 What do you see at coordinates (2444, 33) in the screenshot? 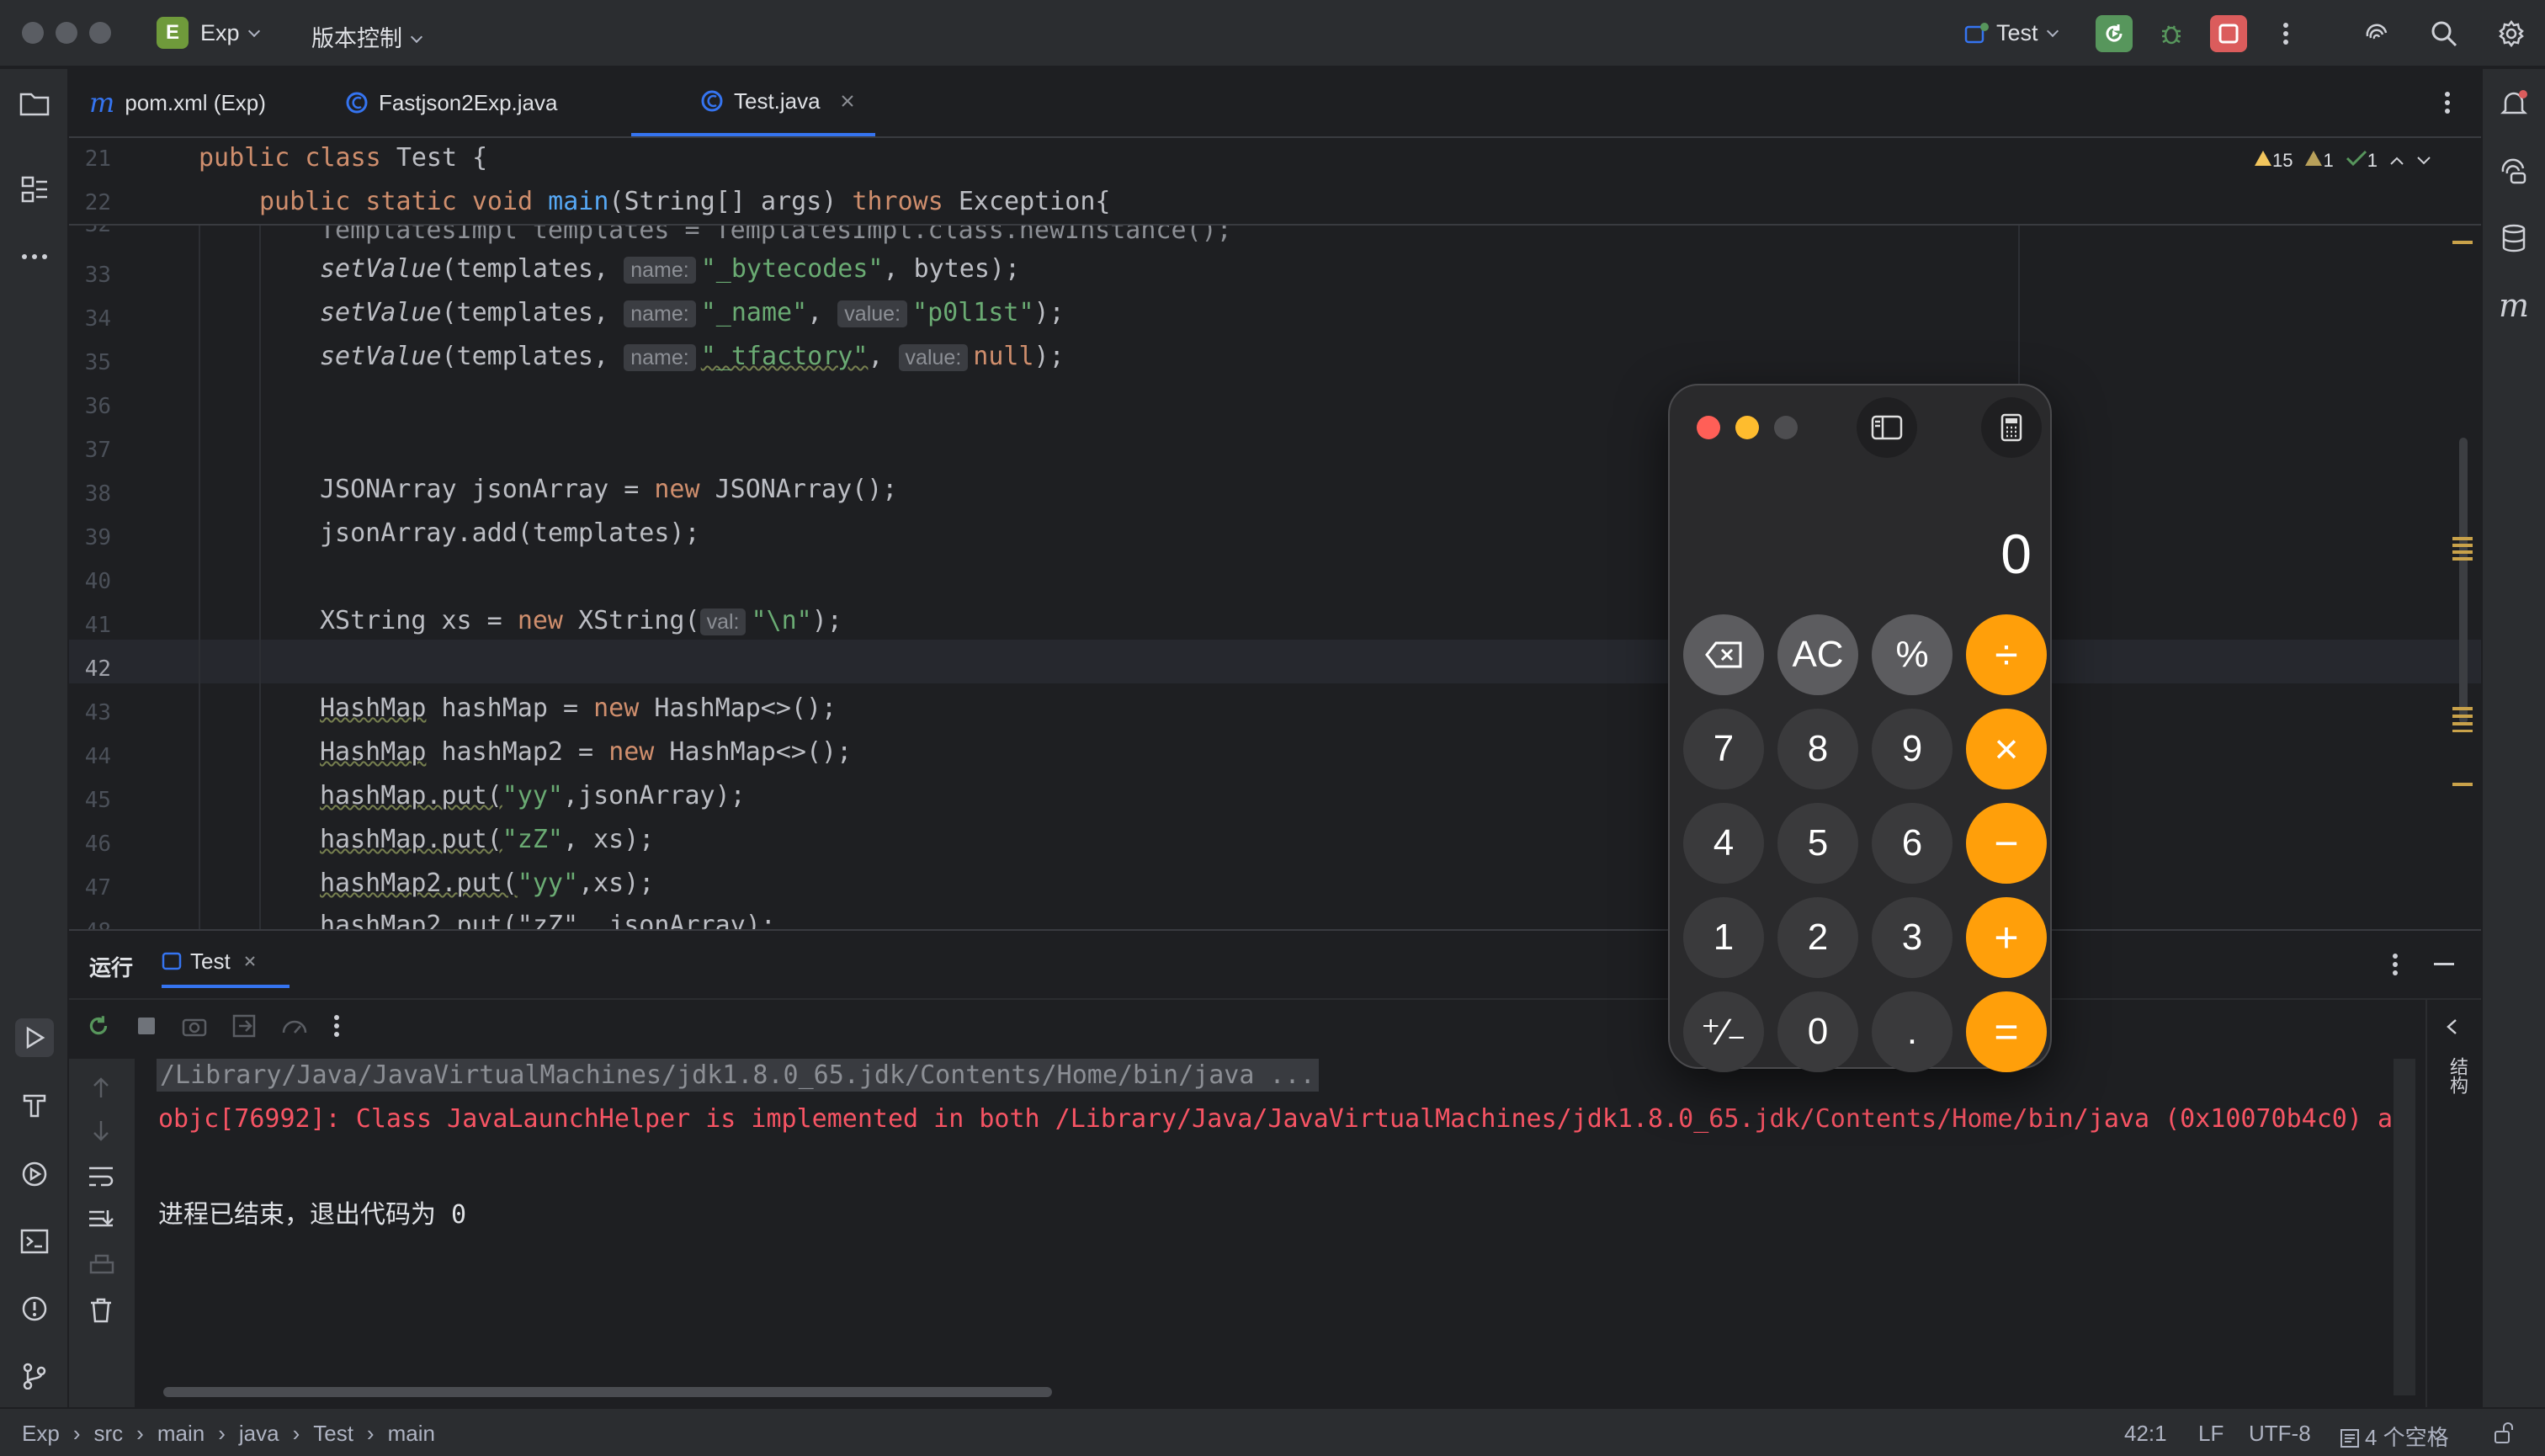
I see `search-button` at bounding box center [2444, 33].